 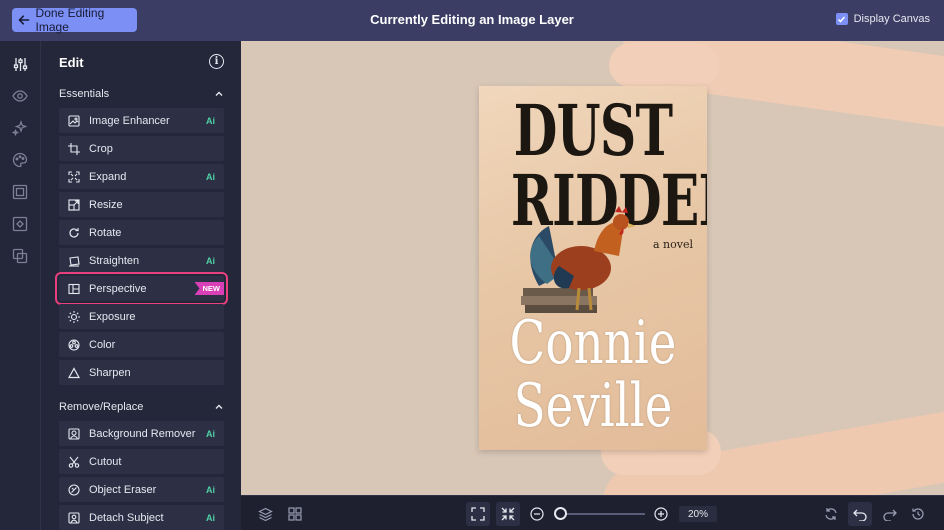 I want to click on eye-icon, so click(x=20, y=96).